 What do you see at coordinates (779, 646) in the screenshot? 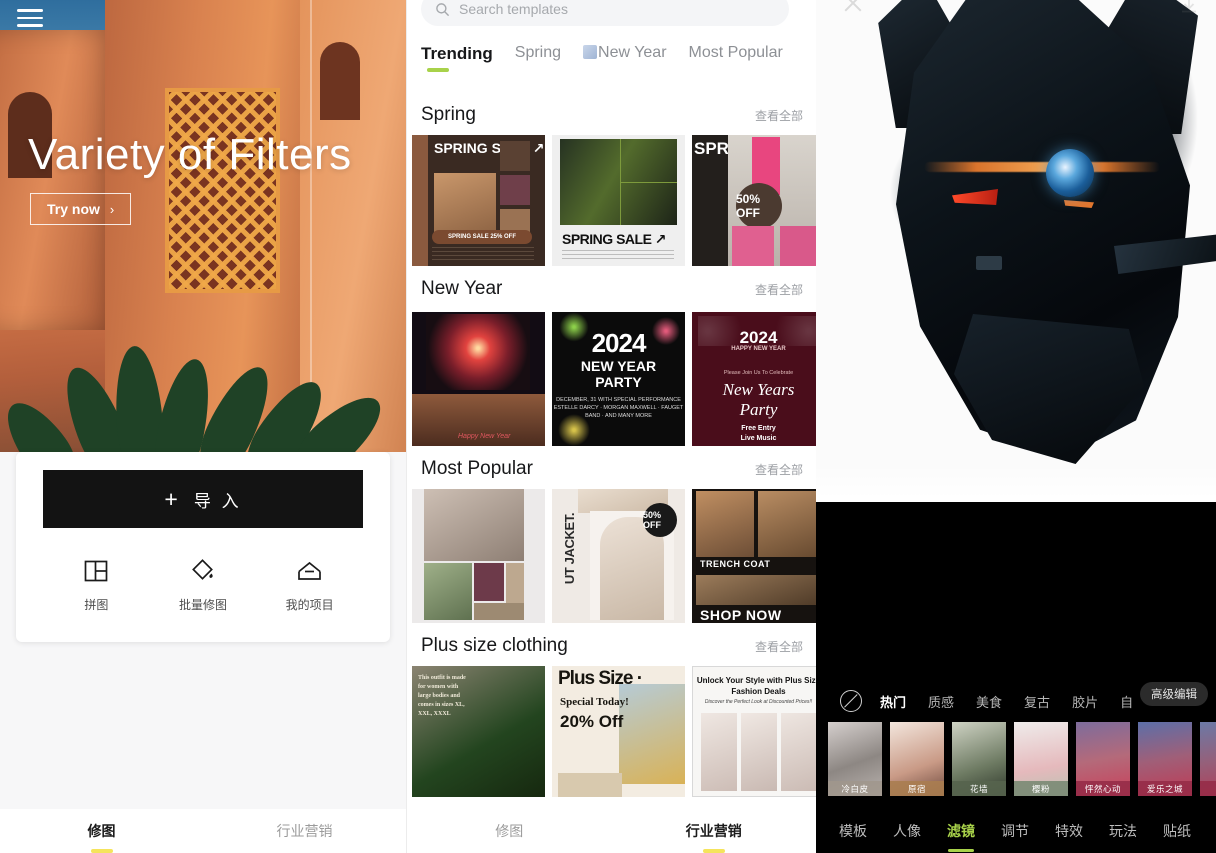
I see `see-all-plus-size: 查看全部` at bounding box center [779, 646].